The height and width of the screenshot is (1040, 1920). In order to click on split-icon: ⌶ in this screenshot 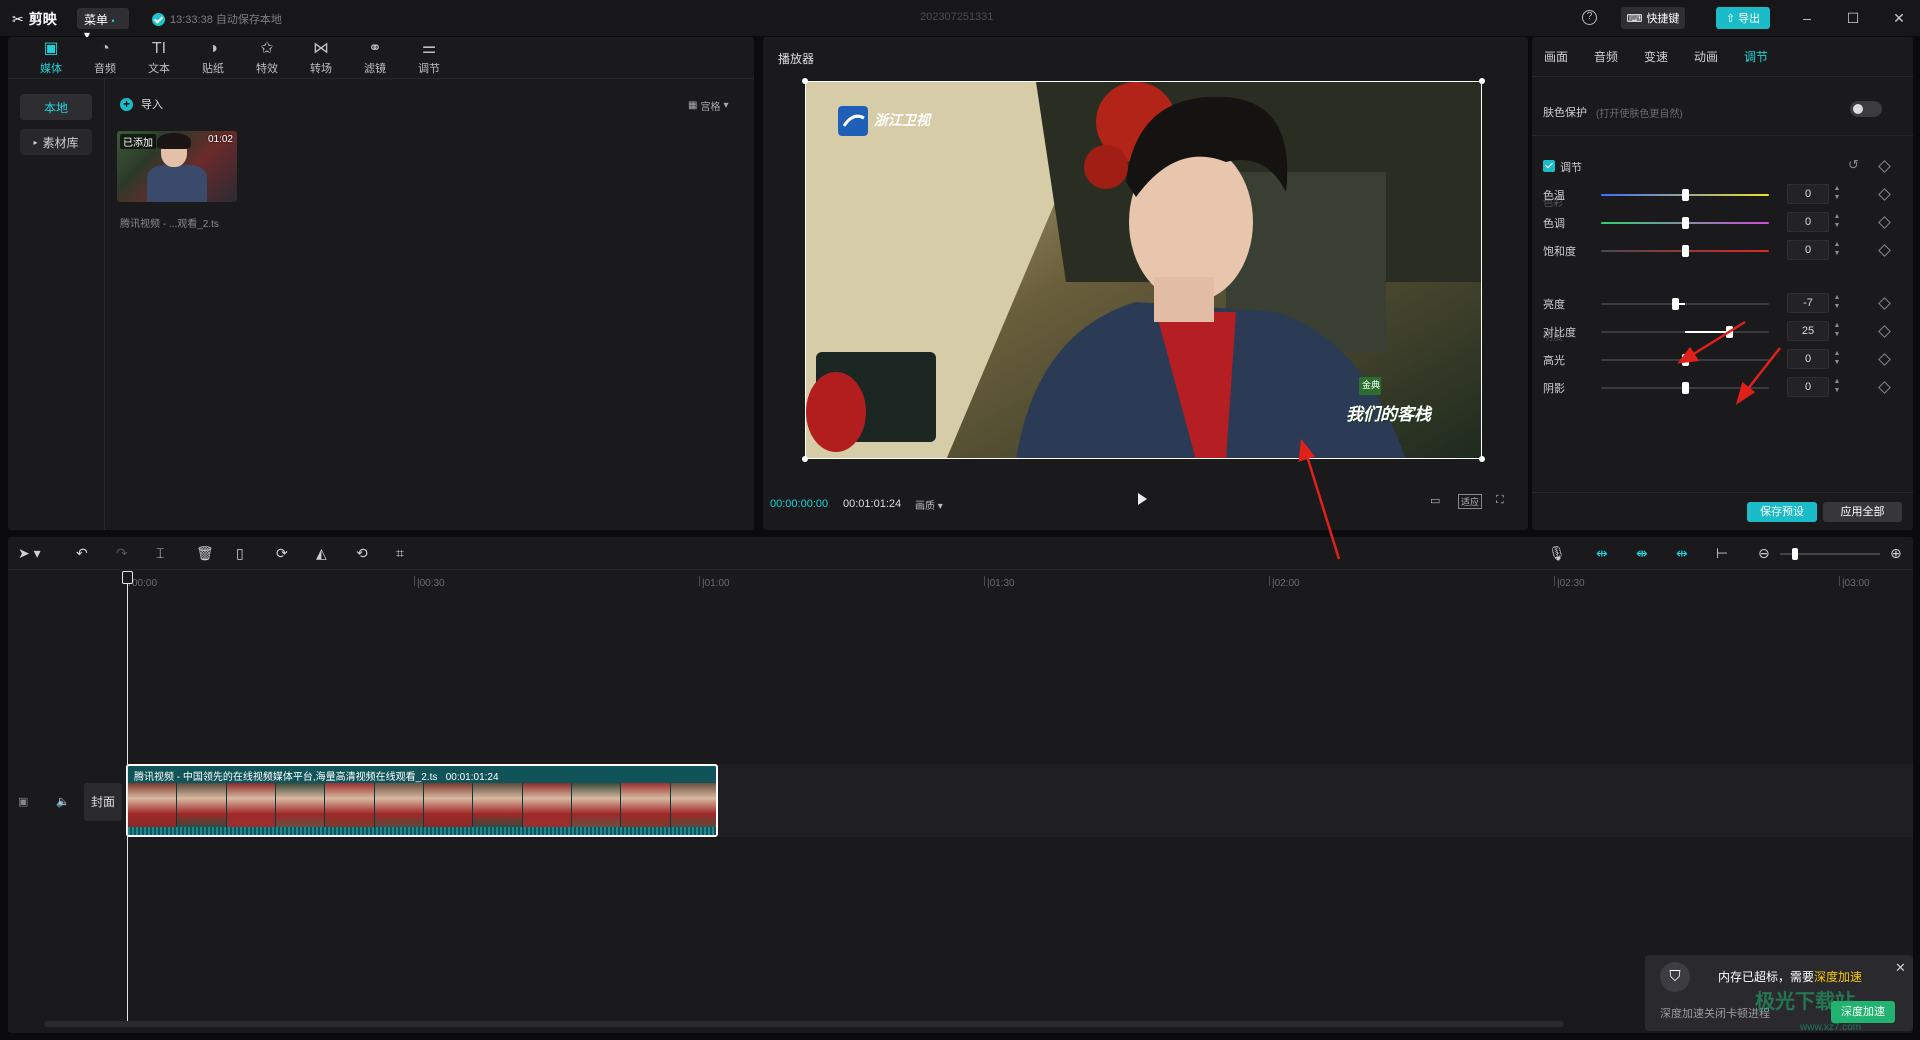, I will do `click(160, 553)`.